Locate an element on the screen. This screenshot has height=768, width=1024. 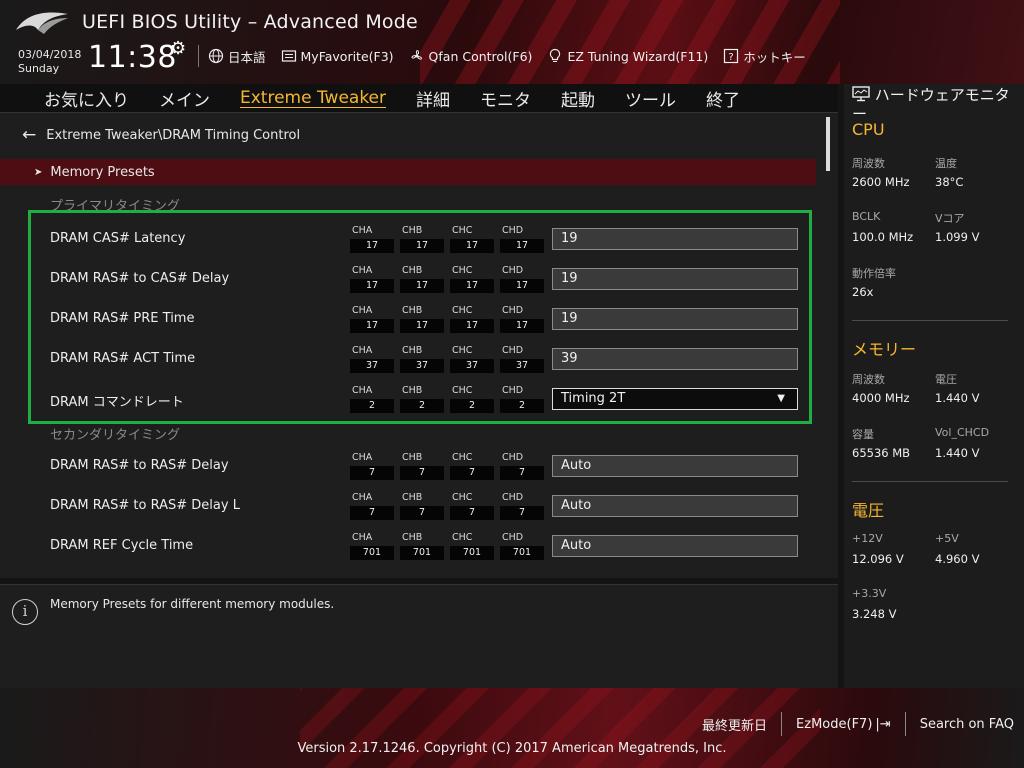
channel-value: 701 is located at coordinates (522, 553).